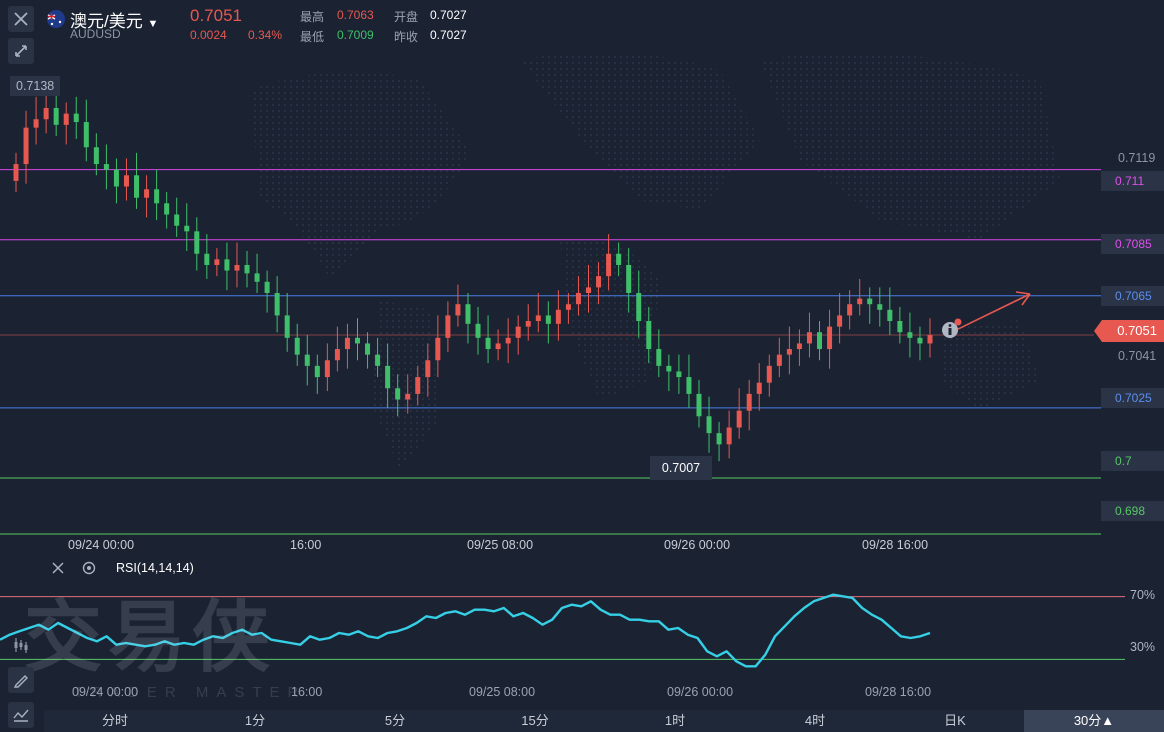 This screenshot has height=732, width=1164. I want to click on close-indicator-icon, so click(58, 568).